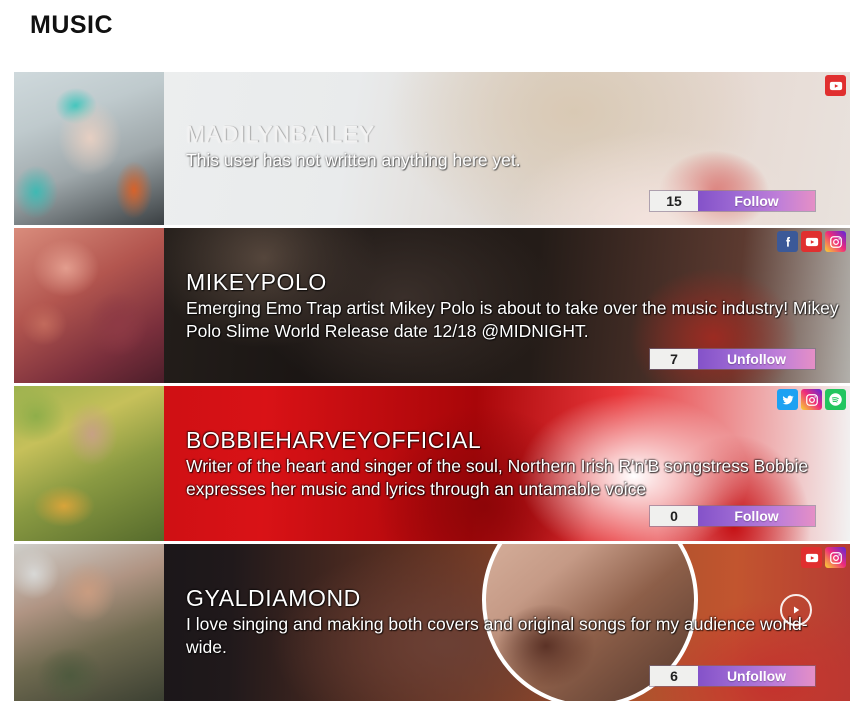 This screenshot has width=860, height=710. Describe the element at coordinates (674, 201) in the screenshot. I see `follower-count: 15` at that location.